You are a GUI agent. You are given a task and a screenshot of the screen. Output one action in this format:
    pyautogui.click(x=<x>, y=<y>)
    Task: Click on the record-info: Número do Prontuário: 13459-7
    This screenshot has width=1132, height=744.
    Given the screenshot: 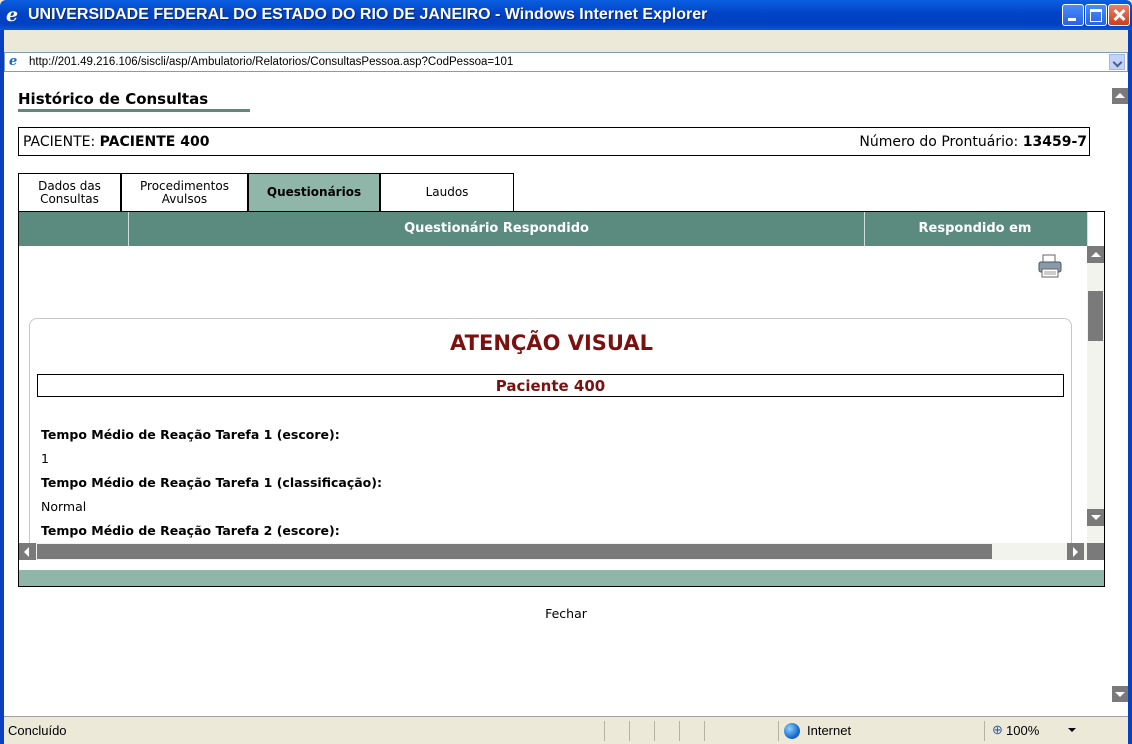 What is the action you would take?
    pyautogui.click(x=973, y=142)
    